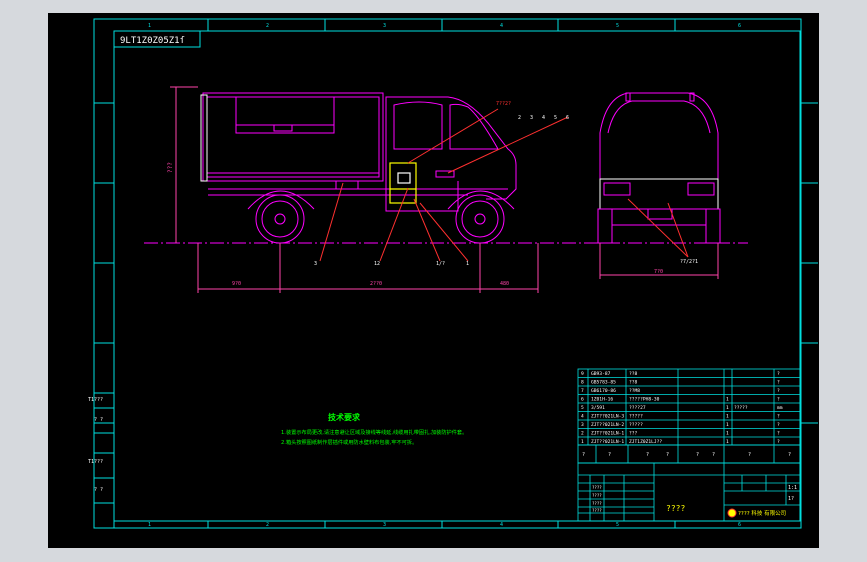 The height and width of the screenshot is (562, 867). Describe the element at coordinates (645, 442) in the screenshot. I see `parts-cell-name: ZJT1Z0Z1LJ??` at that location.